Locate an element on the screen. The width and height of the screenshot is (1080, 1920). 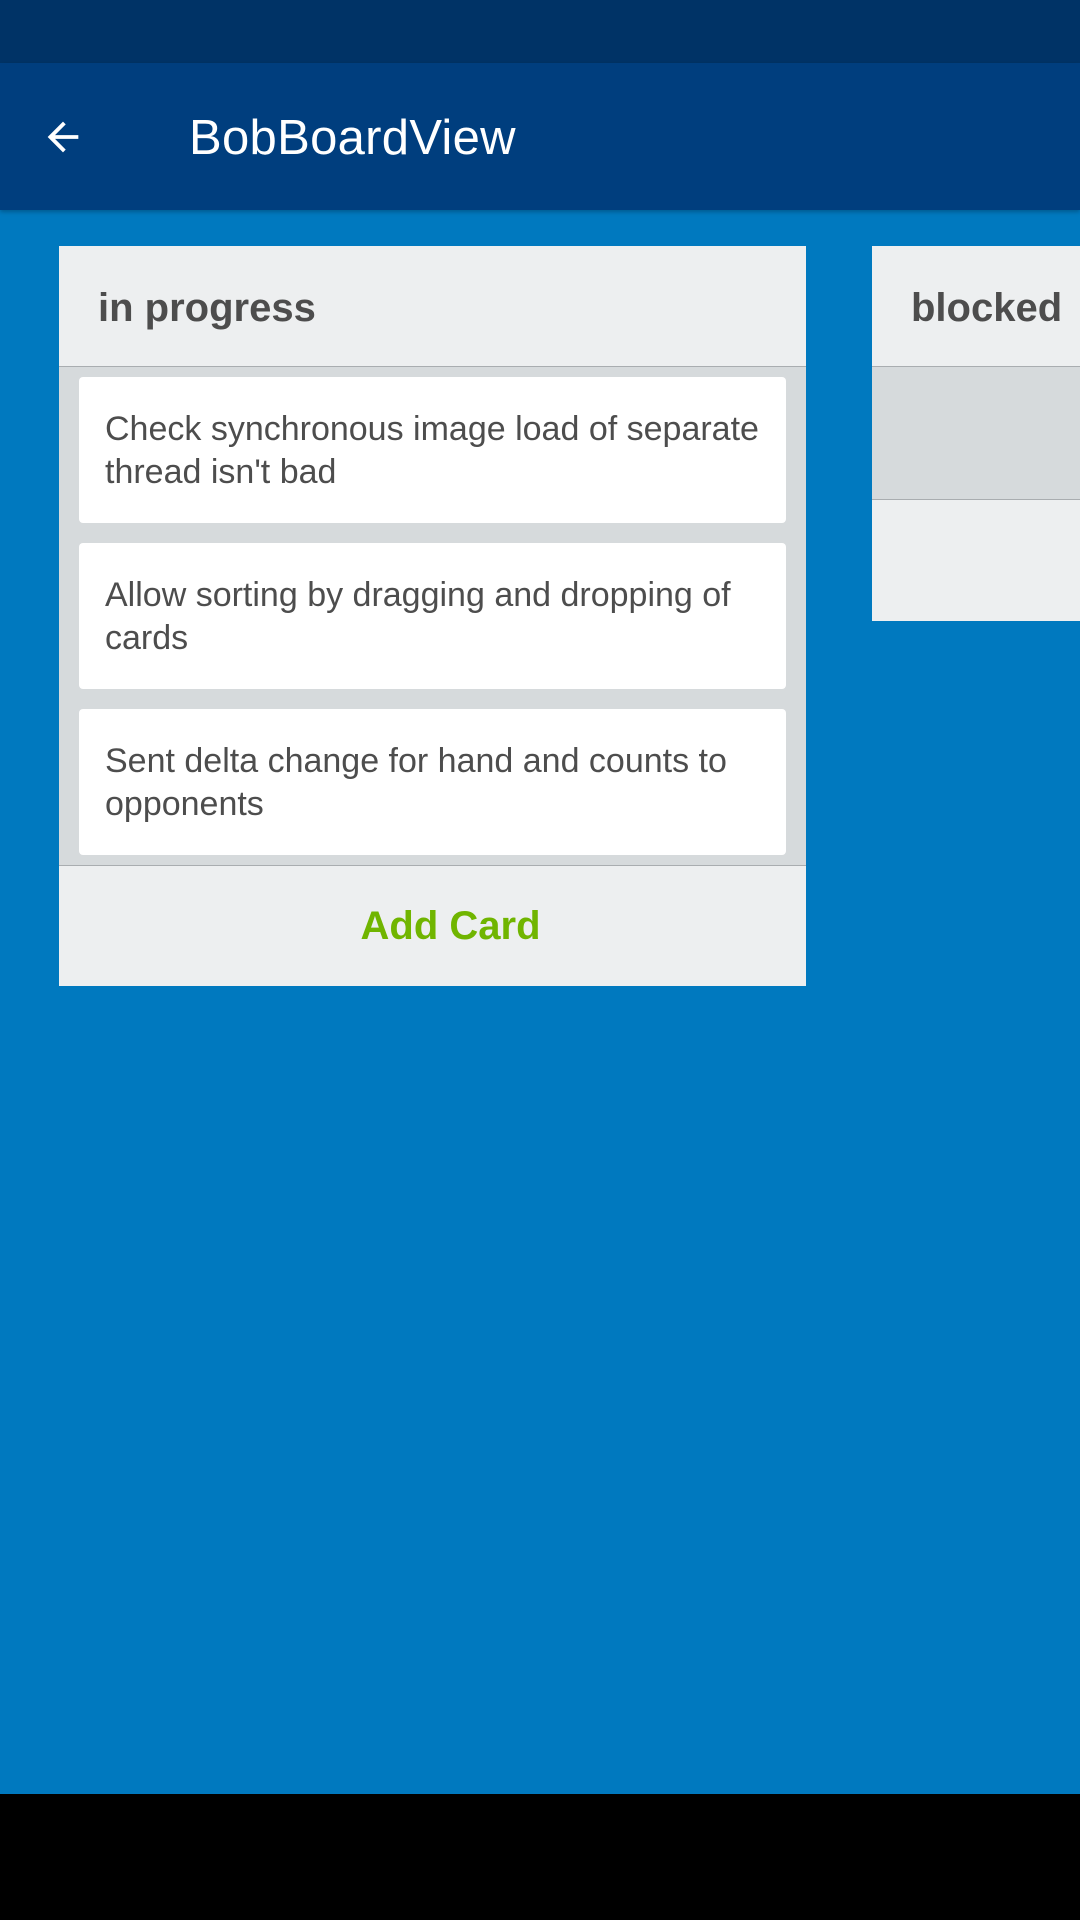
list-header: in progress is located at coordinates (432, 306).